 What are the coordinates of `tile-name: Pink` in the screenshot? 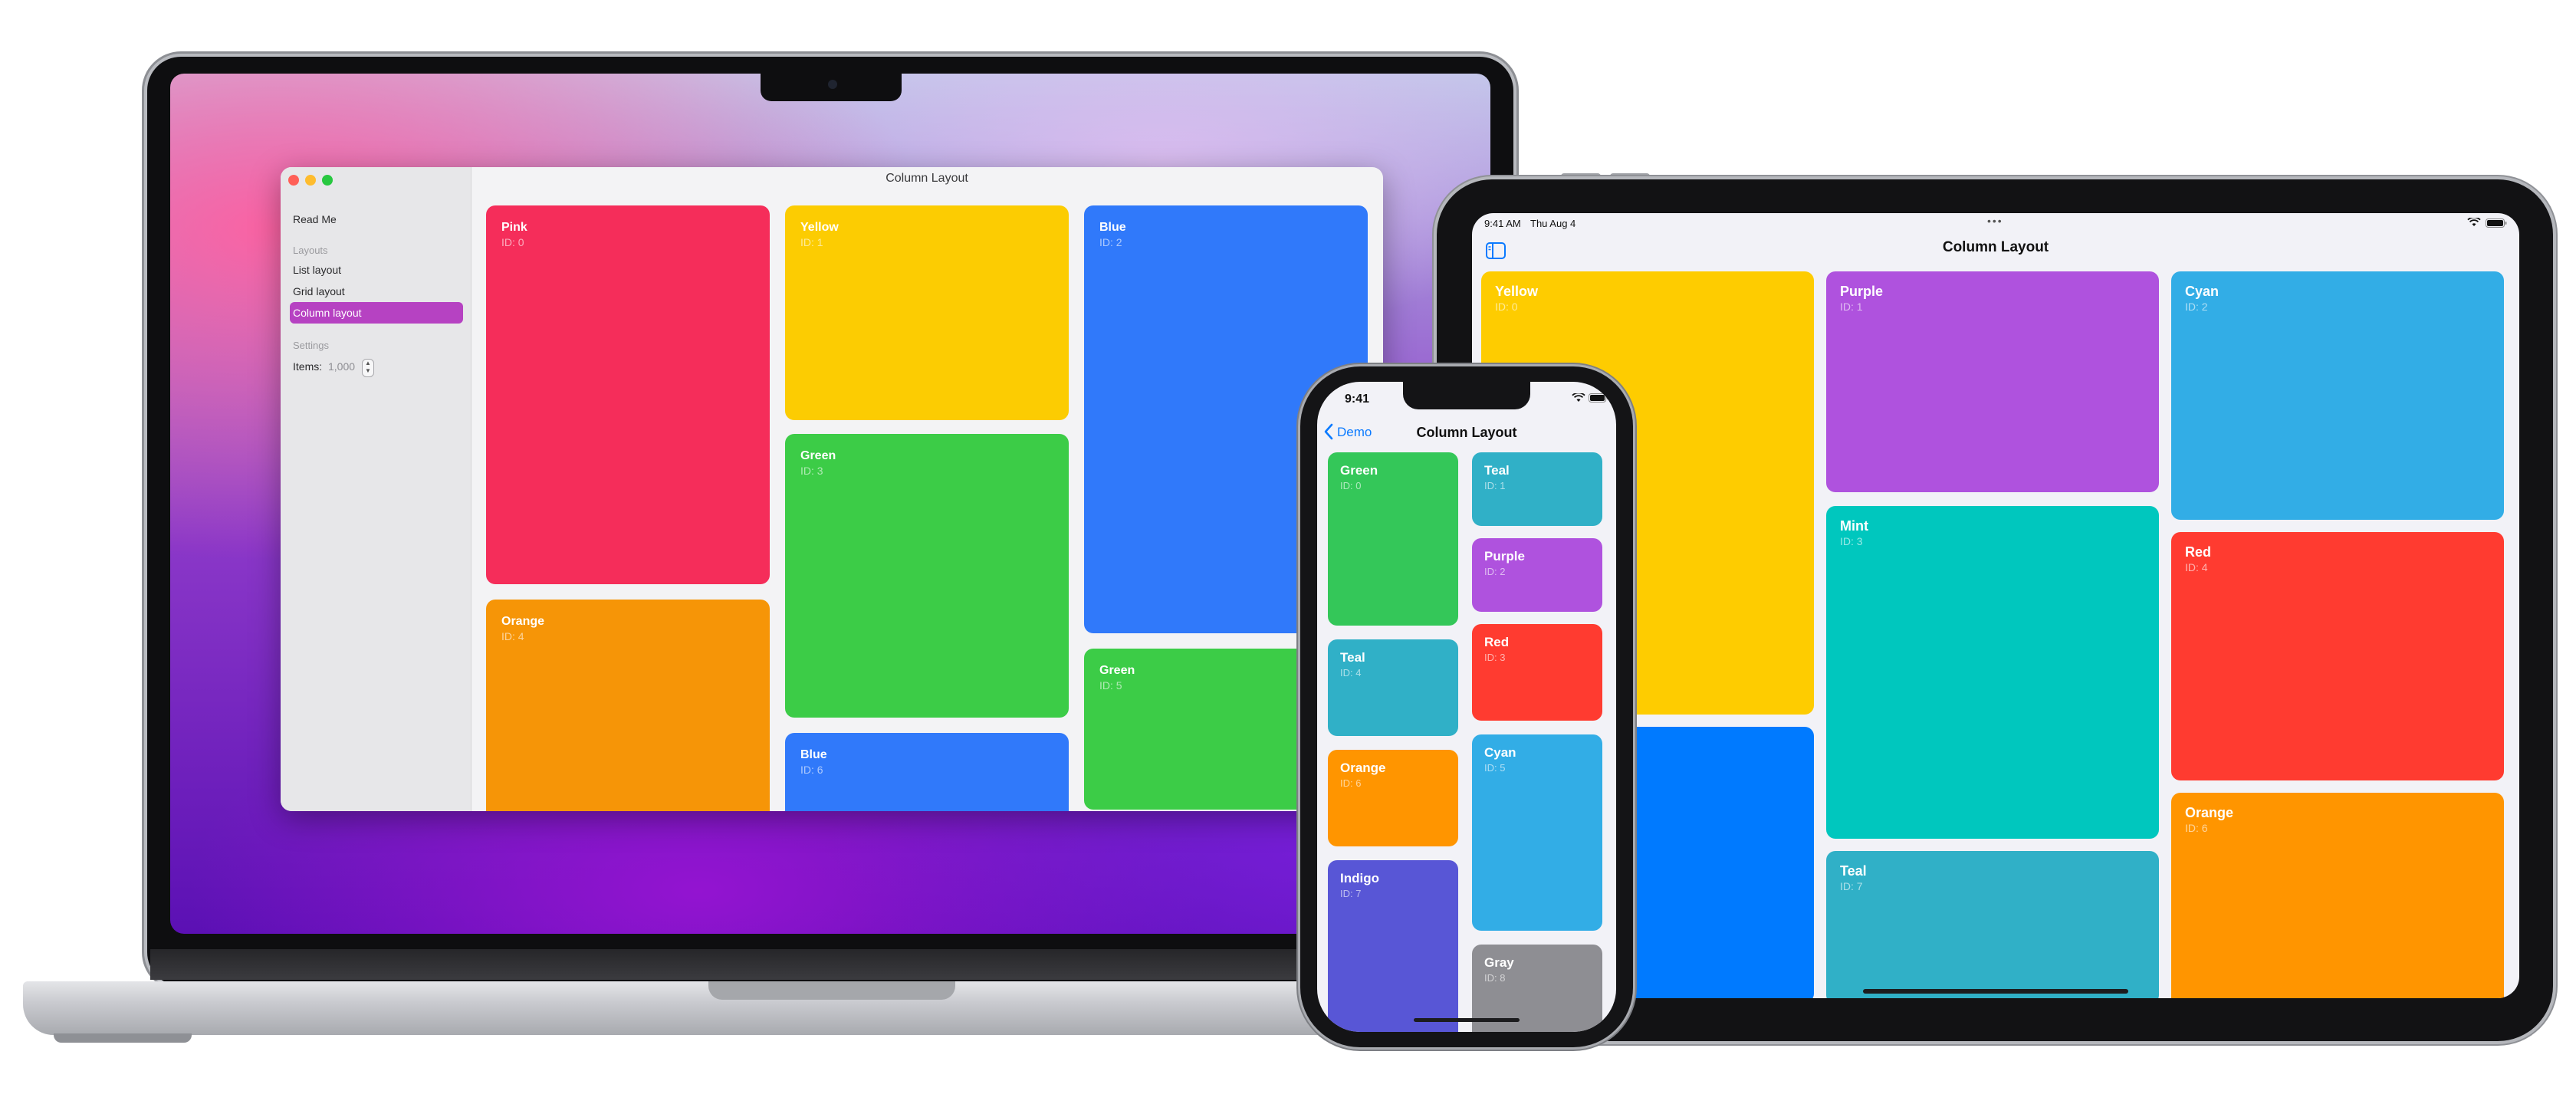 It's located at (514, 228).